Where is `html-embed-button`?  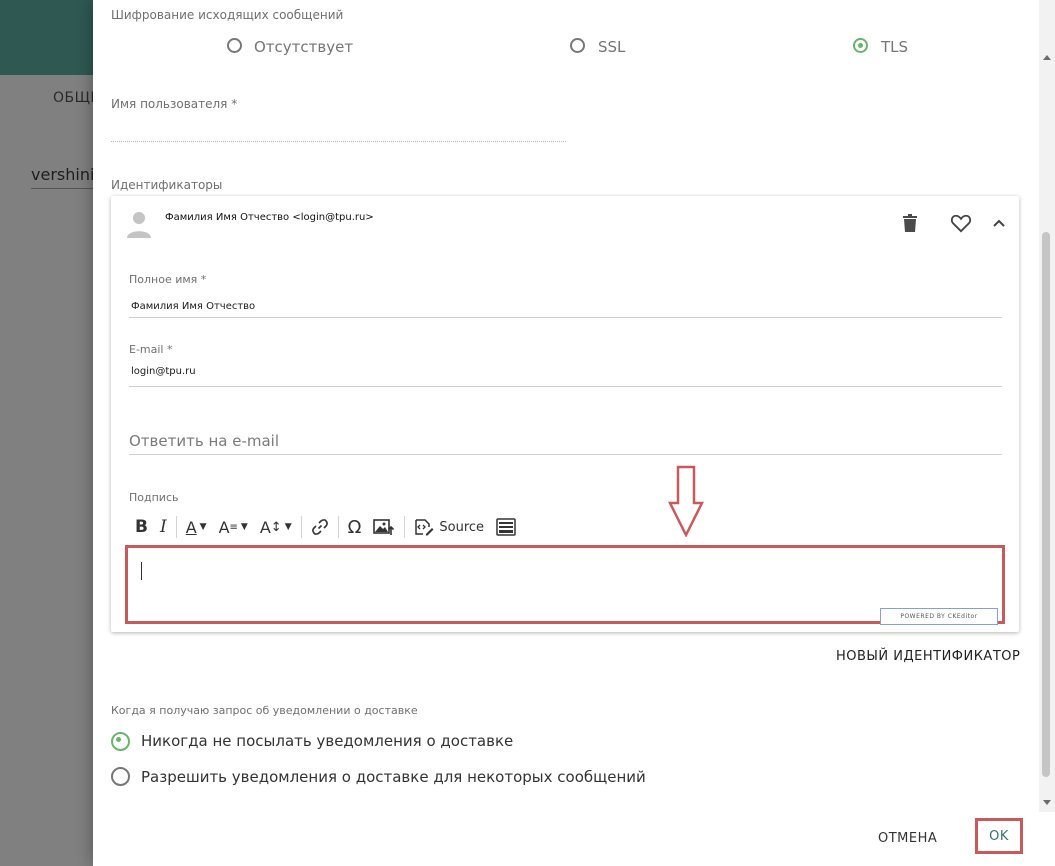 html-embed-button is located at coordinates (506, 527).